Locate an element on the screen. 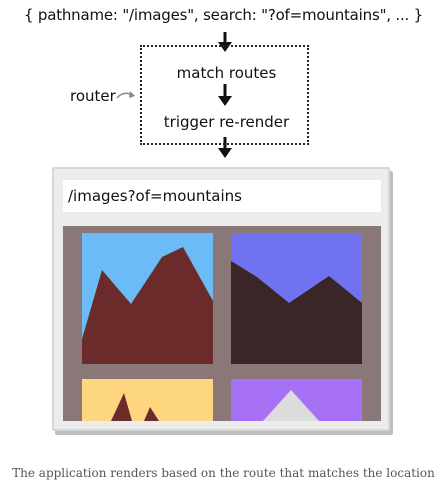 The width and height of the screenshot is (447, 496). router-label: router is located at coordinates (93, 96).